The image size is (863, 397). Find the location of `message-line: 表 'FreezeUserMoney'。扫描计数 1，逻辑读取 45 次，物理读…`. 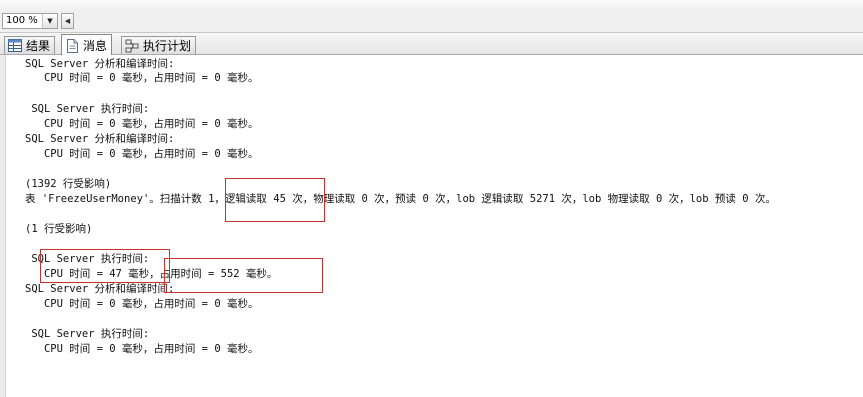

message-line: 表 'FreezeUserMoney'。扫描计数 1，逻辑读取 45 次，物理读… is located at coordinates (400, 199).